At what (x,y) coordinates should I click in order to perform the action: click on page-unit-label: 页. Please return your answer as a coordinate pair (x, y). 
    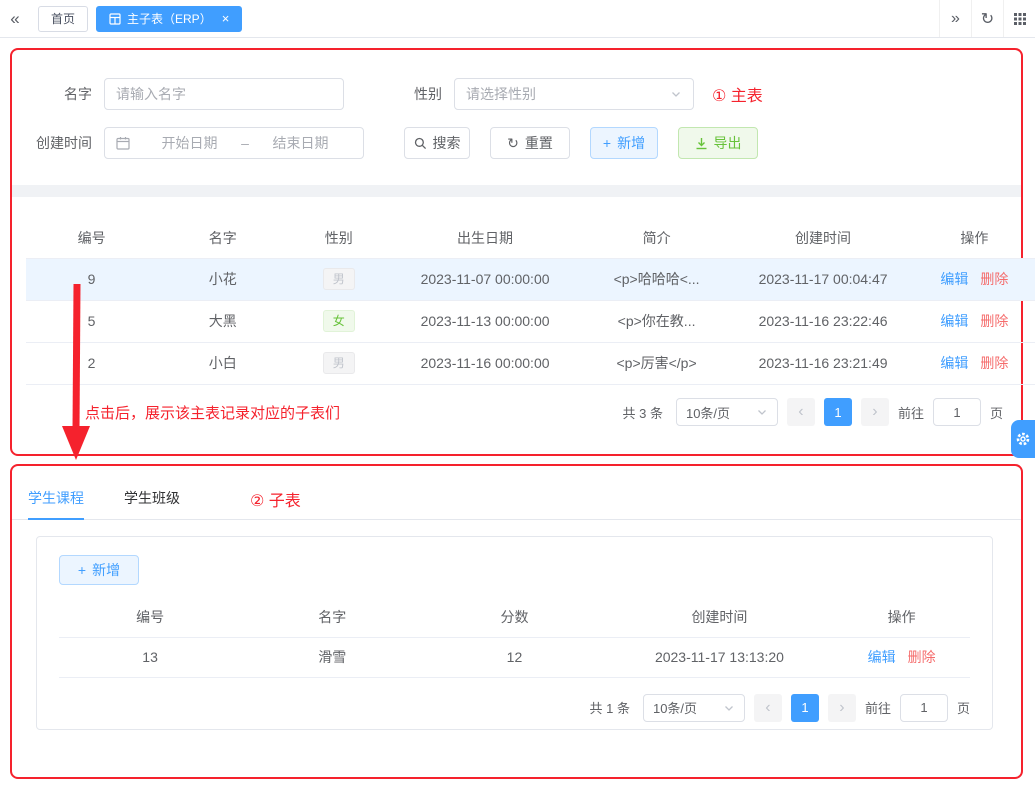
    Looking at the image, I should click on (996, 413).